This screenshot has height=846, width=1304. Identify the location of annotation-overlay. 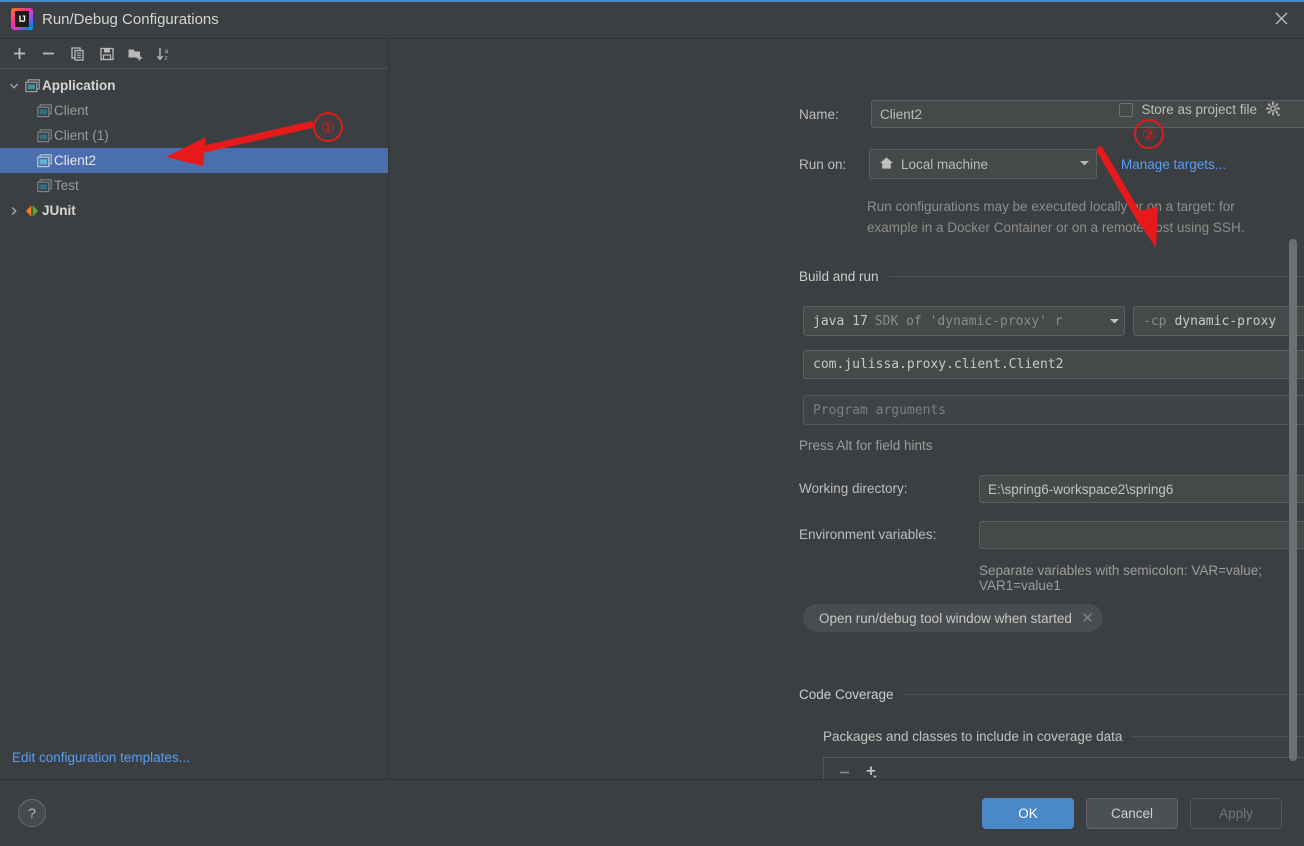
(662, 184).